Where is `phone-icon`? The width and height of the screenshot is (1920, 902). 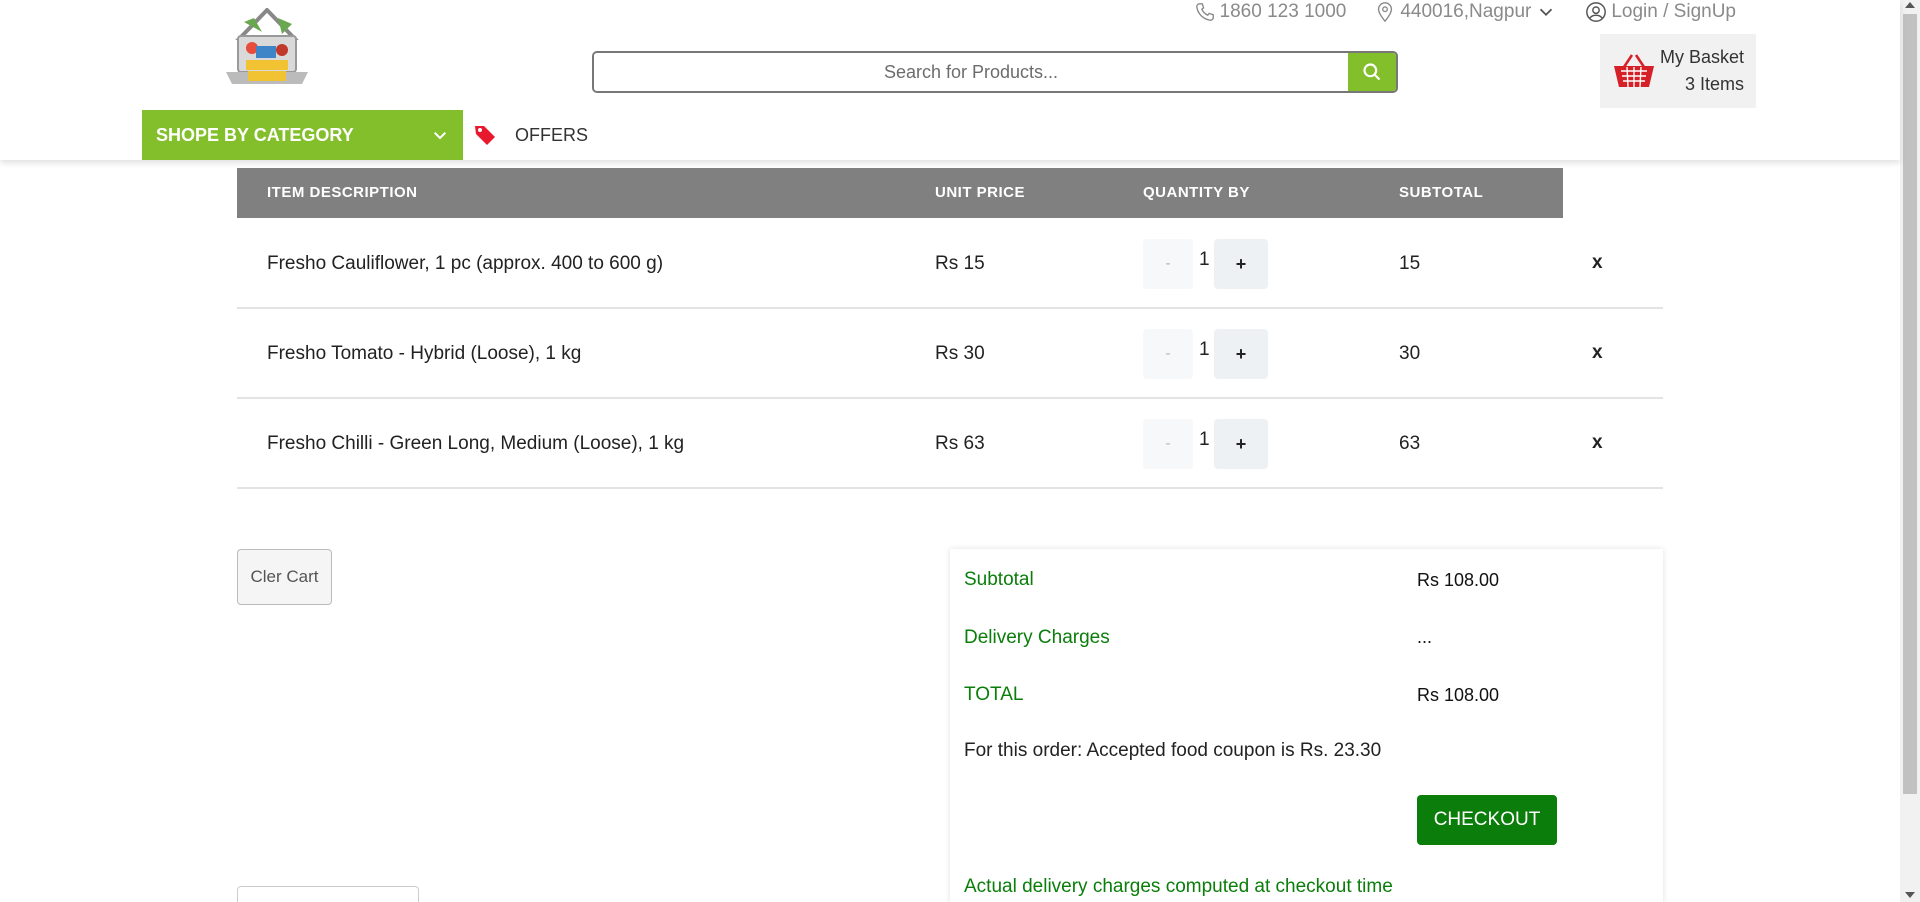 phone-icon is located at coordinates (1204, 12).